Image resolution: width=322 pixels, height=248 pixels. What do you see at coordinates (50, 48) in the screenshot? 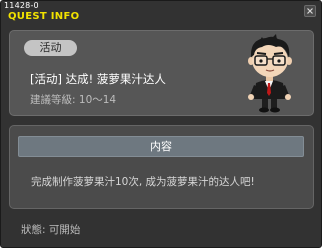
I see `category-tag: 活动` at bounding box center [50, 48].